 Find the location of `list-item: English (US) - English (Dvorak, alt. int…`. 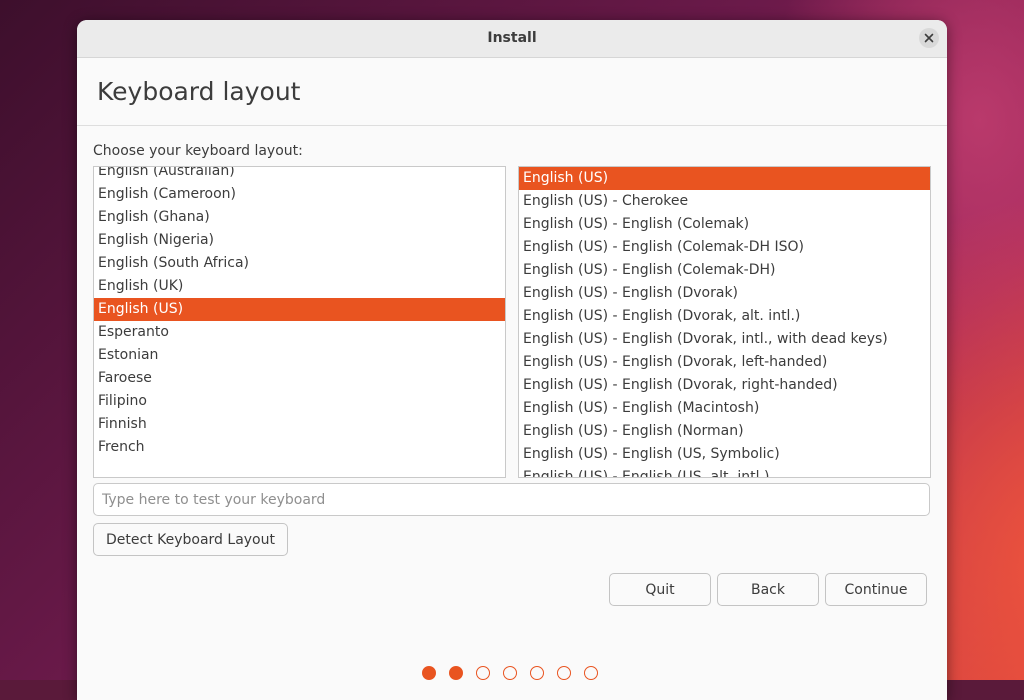

list-item: English (US) - English (Dvorak, alt. int… is located at coordinates (724, 316).